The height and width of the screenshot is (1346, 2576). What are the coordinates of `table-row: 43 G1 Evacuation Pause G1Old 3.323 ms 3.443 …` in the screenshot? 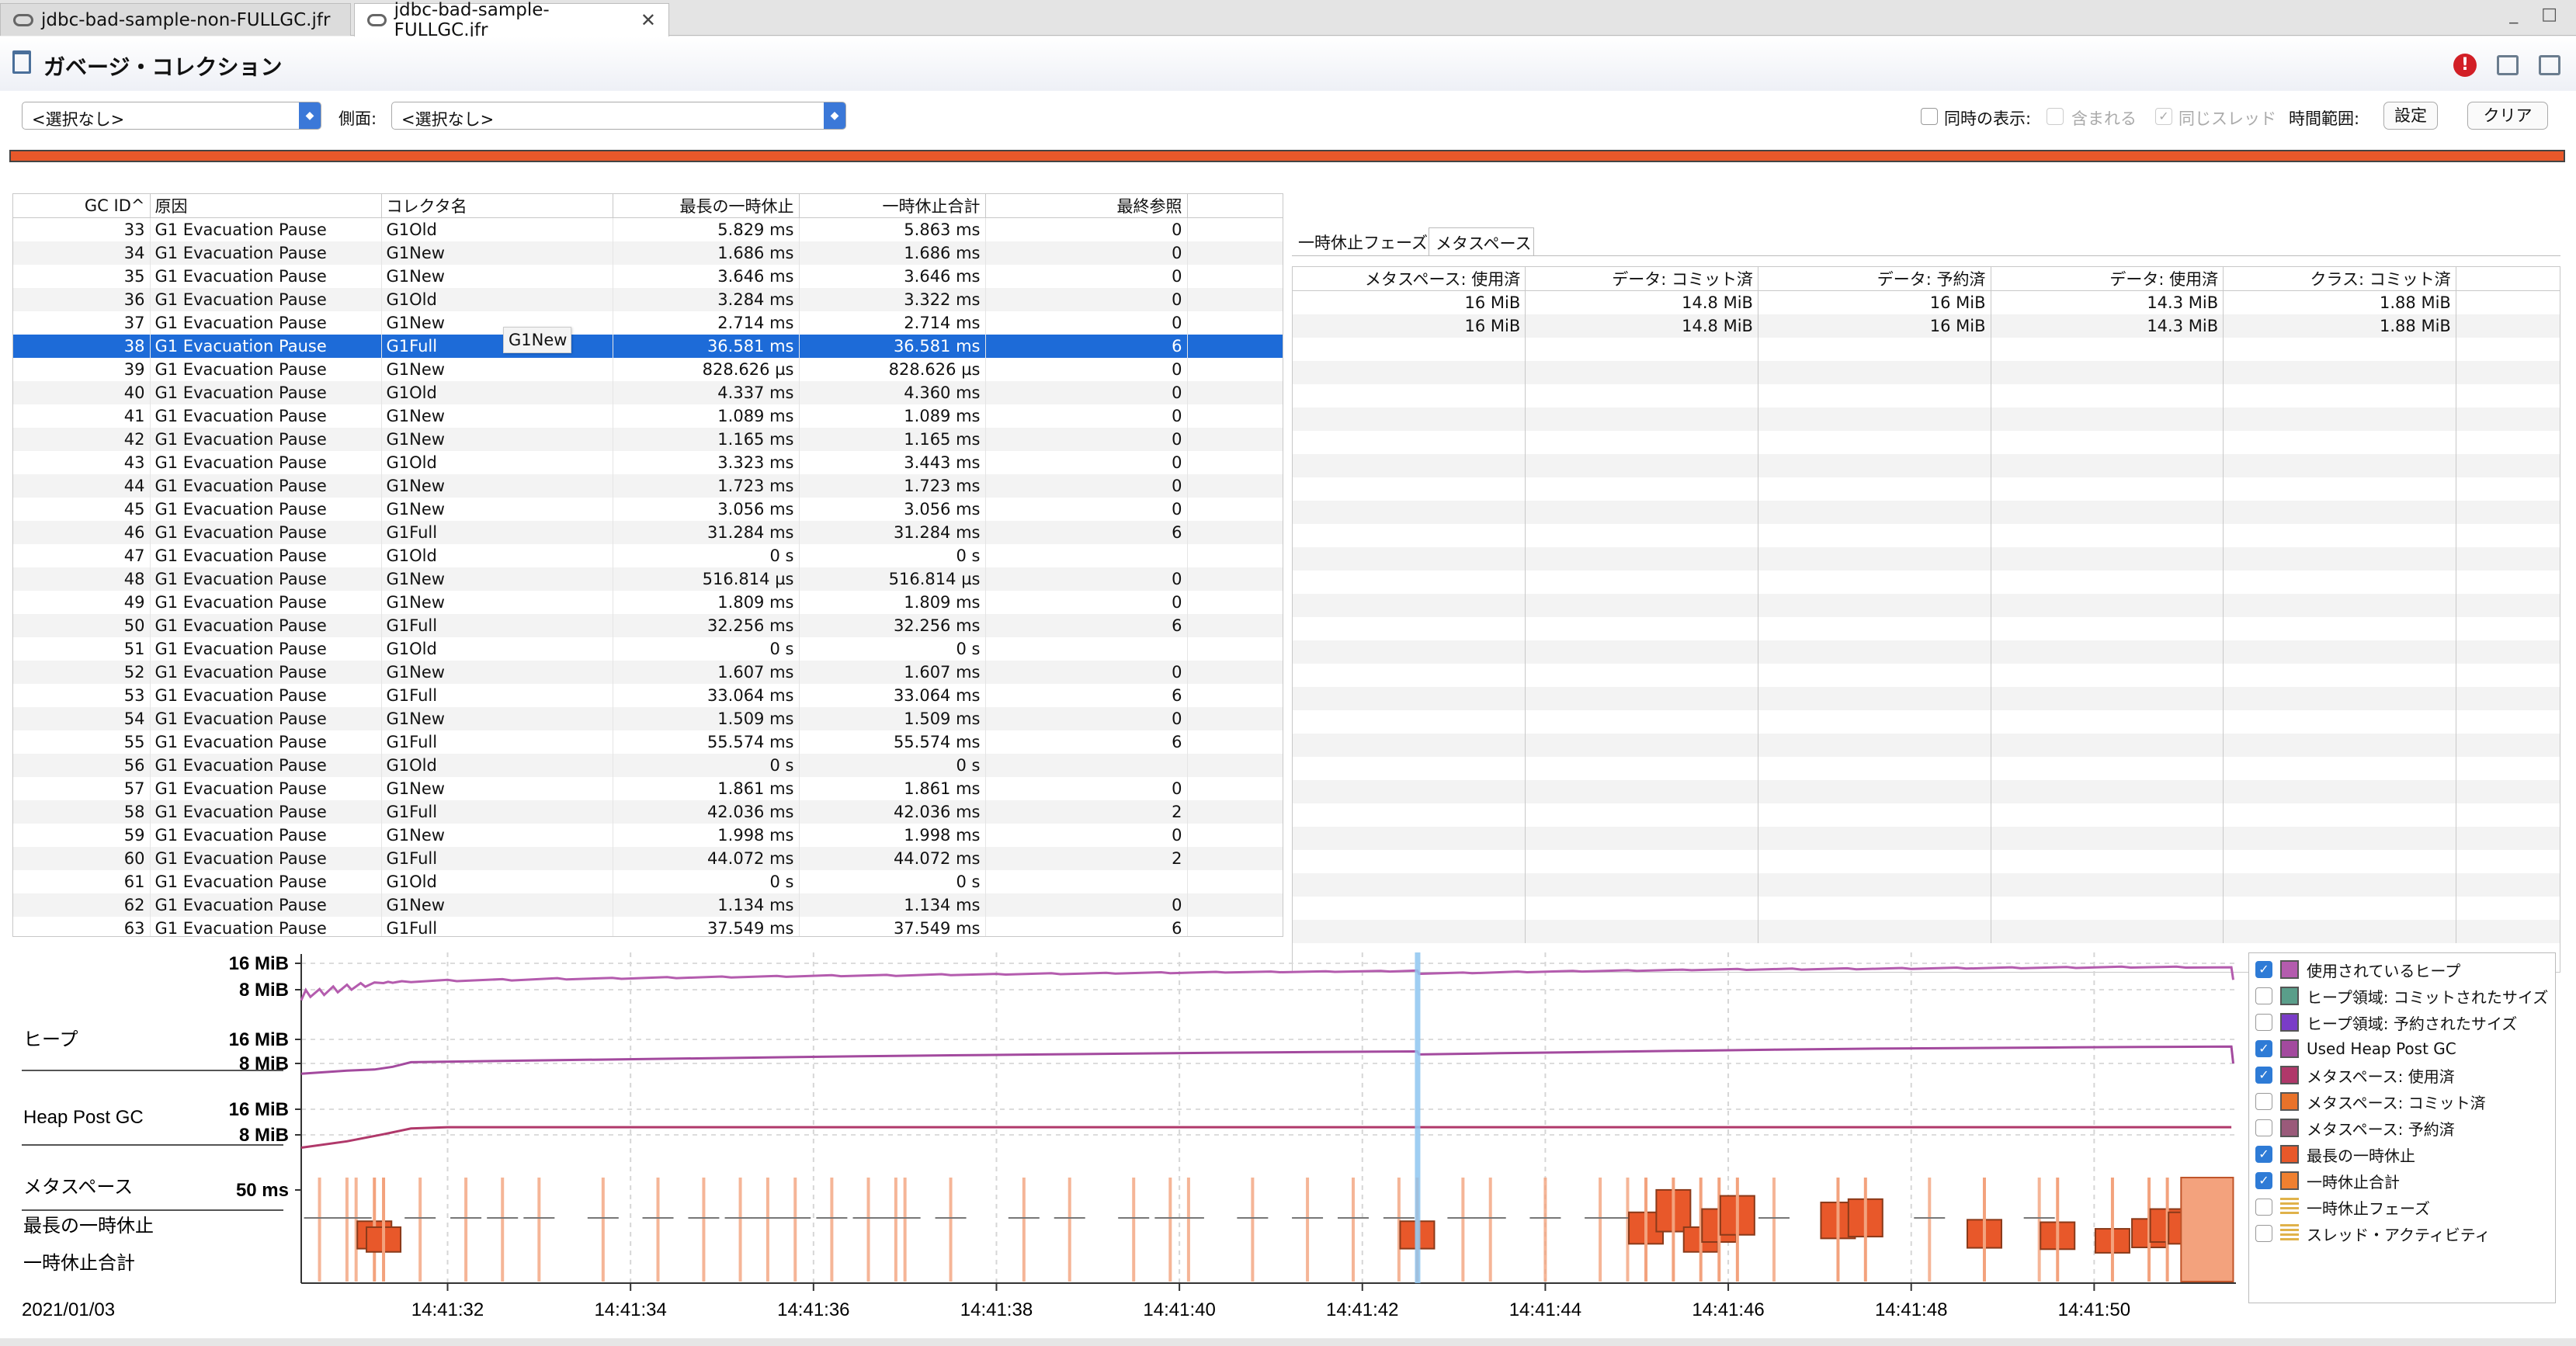 It's located at (648, 462).